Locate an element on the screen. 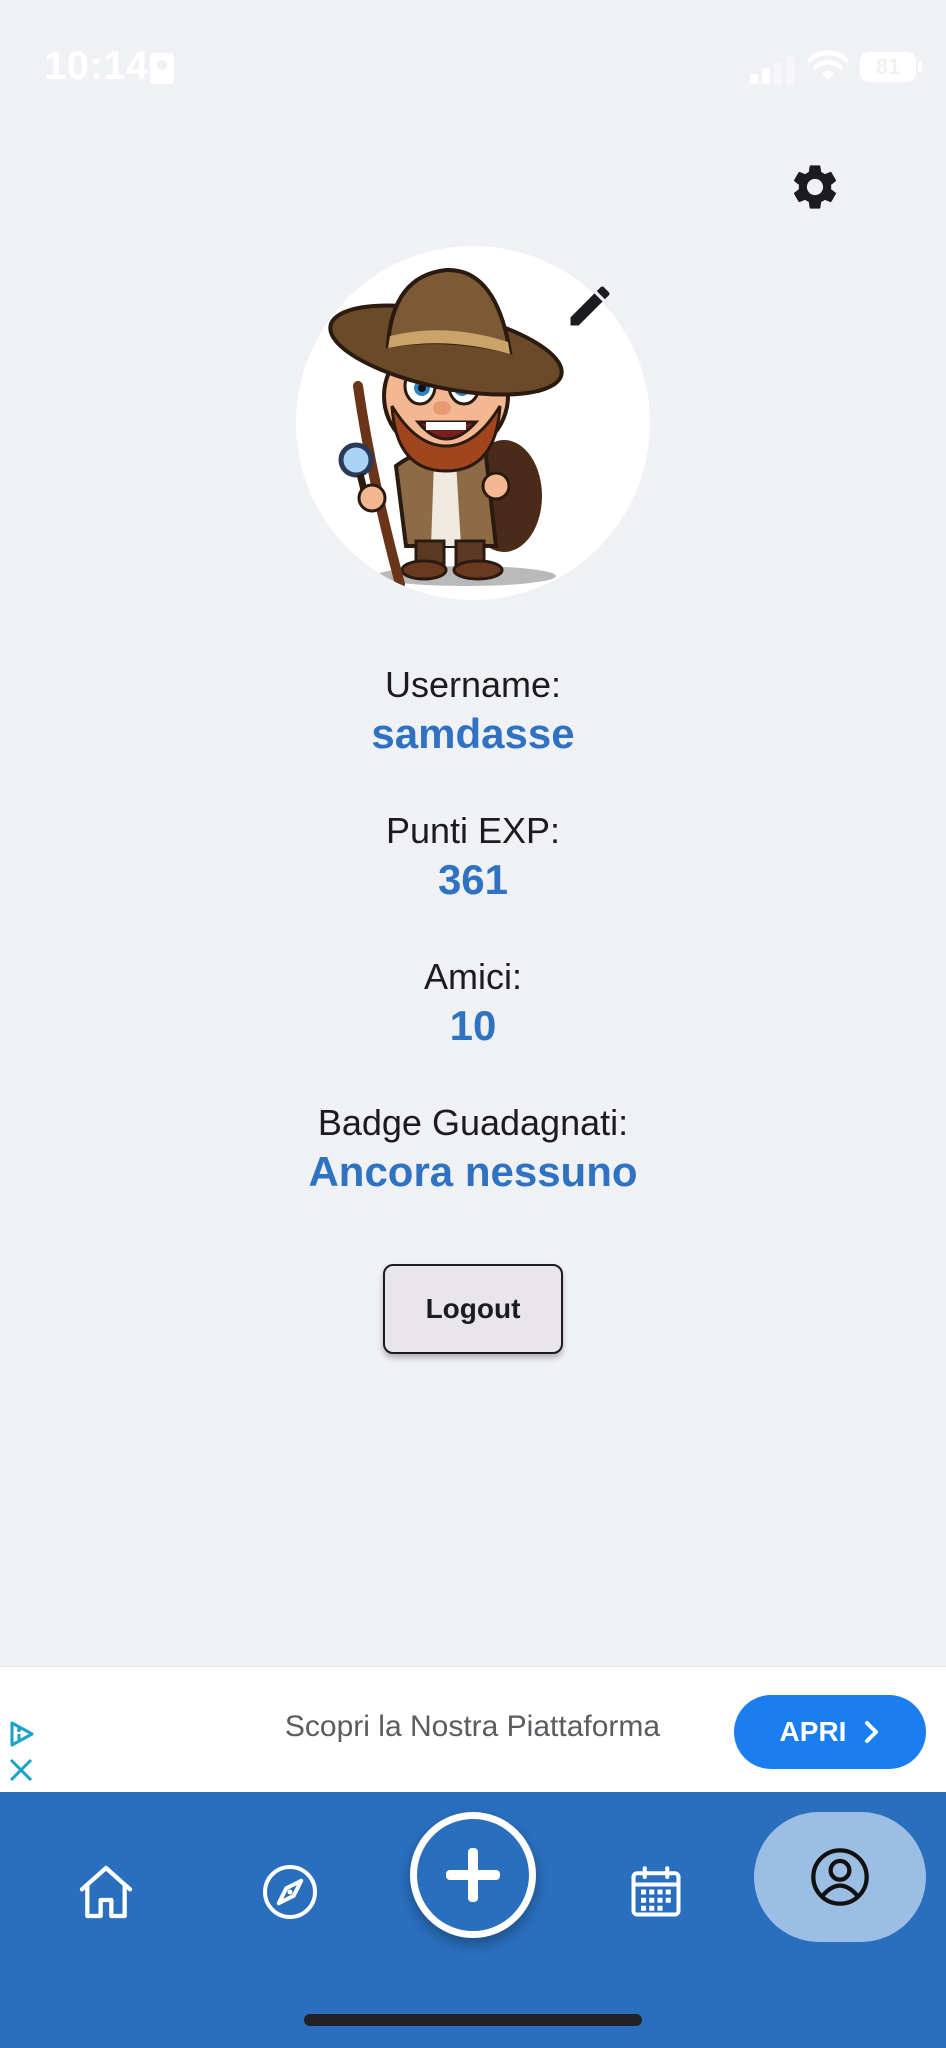  badges-label: Badge Guadagnati: is located at coordinates (473, 1122).